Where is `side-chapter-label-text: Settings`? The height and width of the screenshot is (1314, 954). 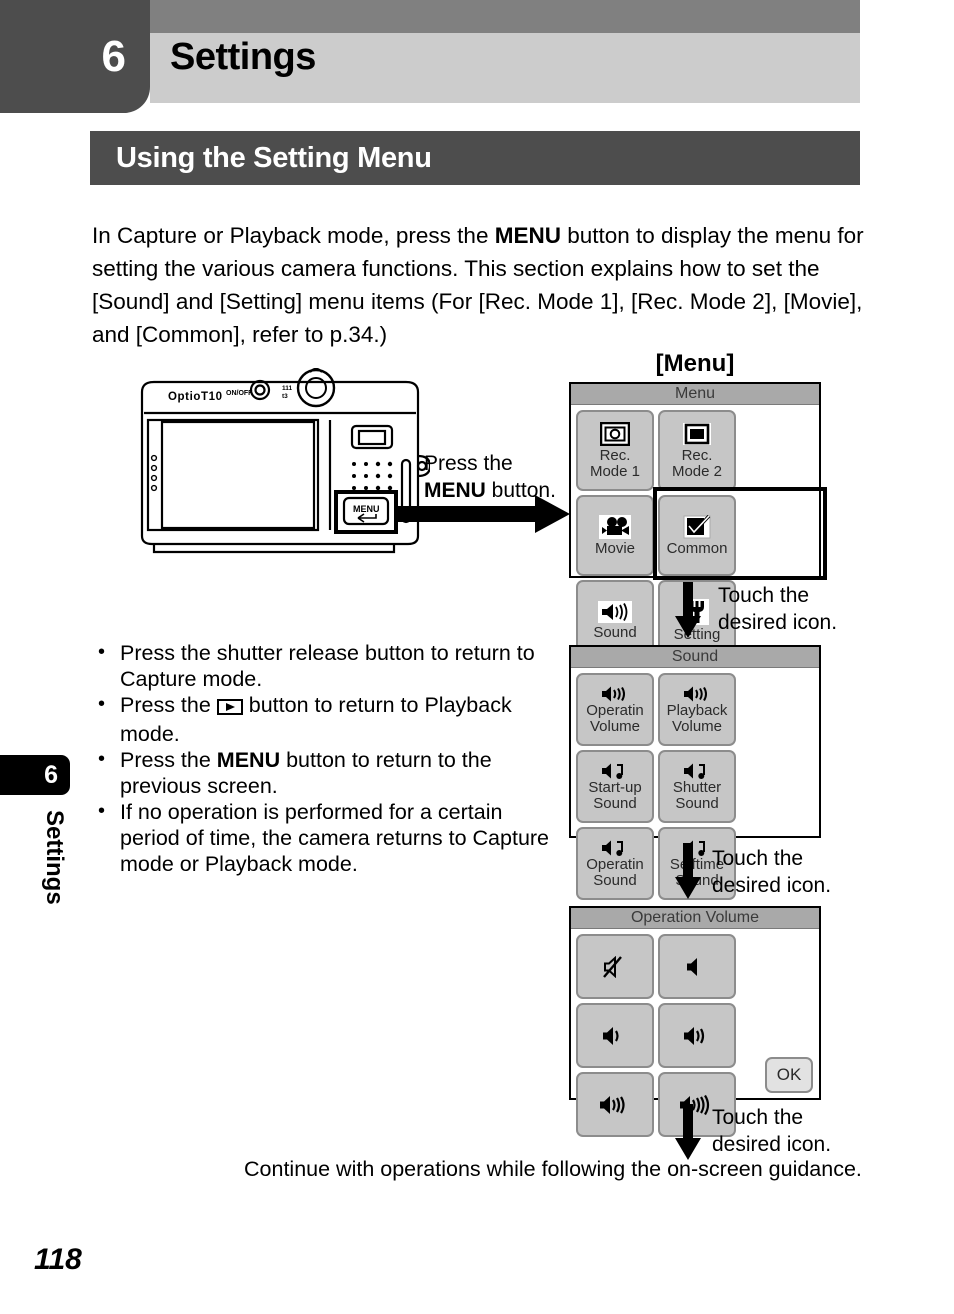 side-chapter-label-text: Settings is located at coordinates (54, 857).